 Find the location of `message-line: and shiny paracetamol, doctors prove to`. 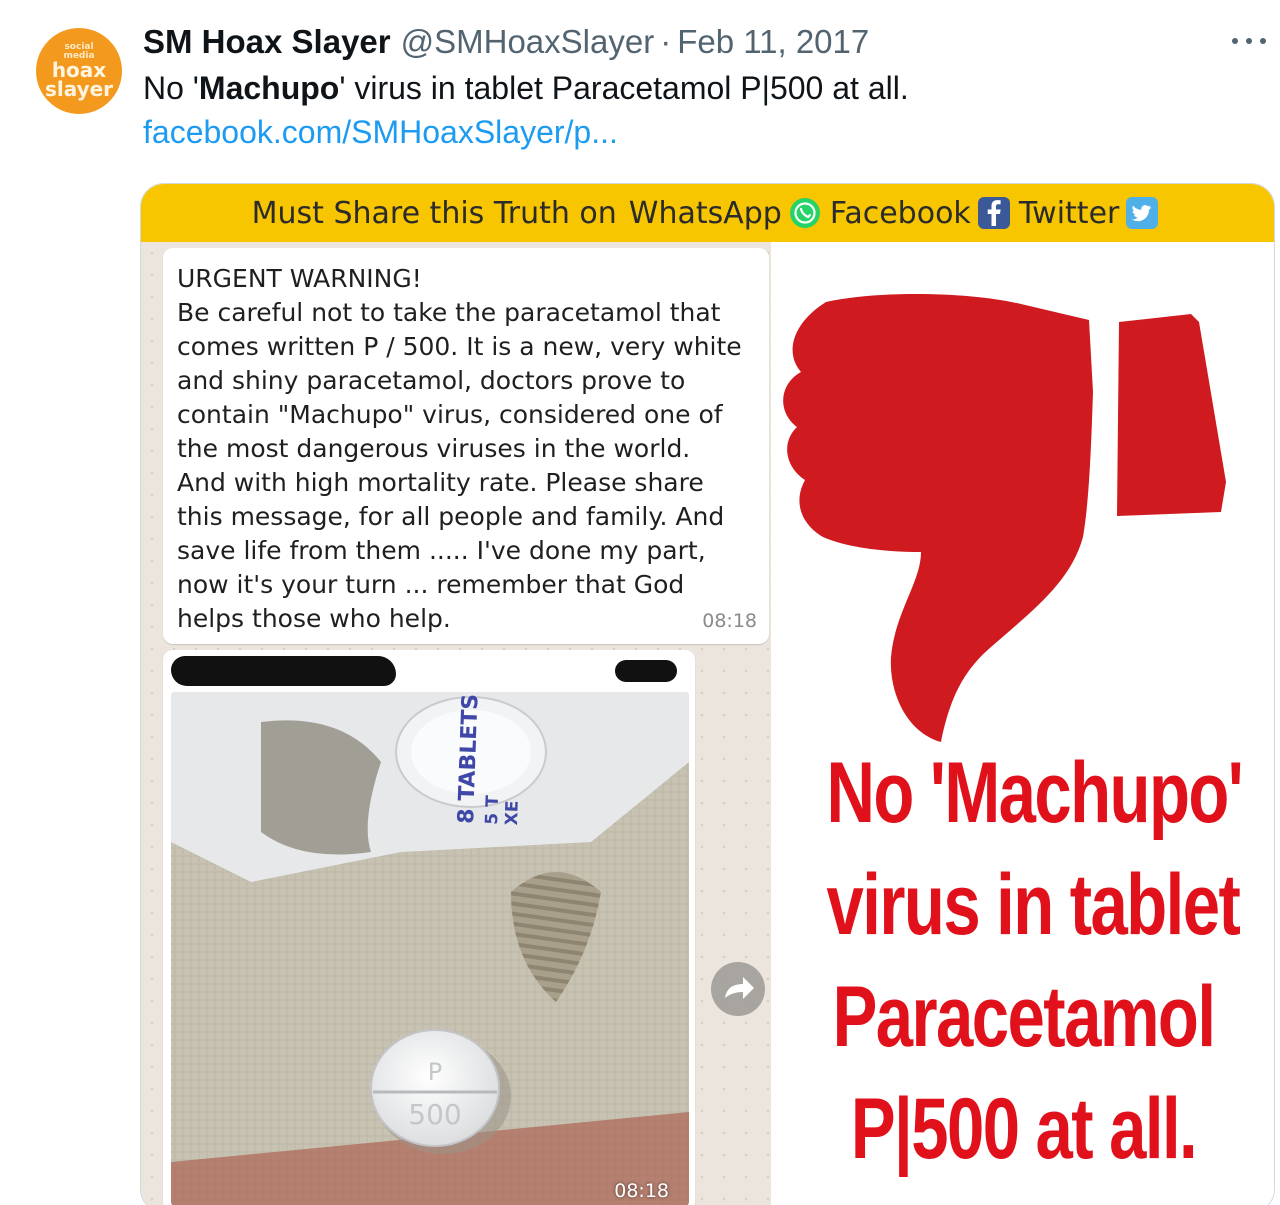

message-line: and shiny paracetamol, doctors prove to is located at coordinates (431, 380).